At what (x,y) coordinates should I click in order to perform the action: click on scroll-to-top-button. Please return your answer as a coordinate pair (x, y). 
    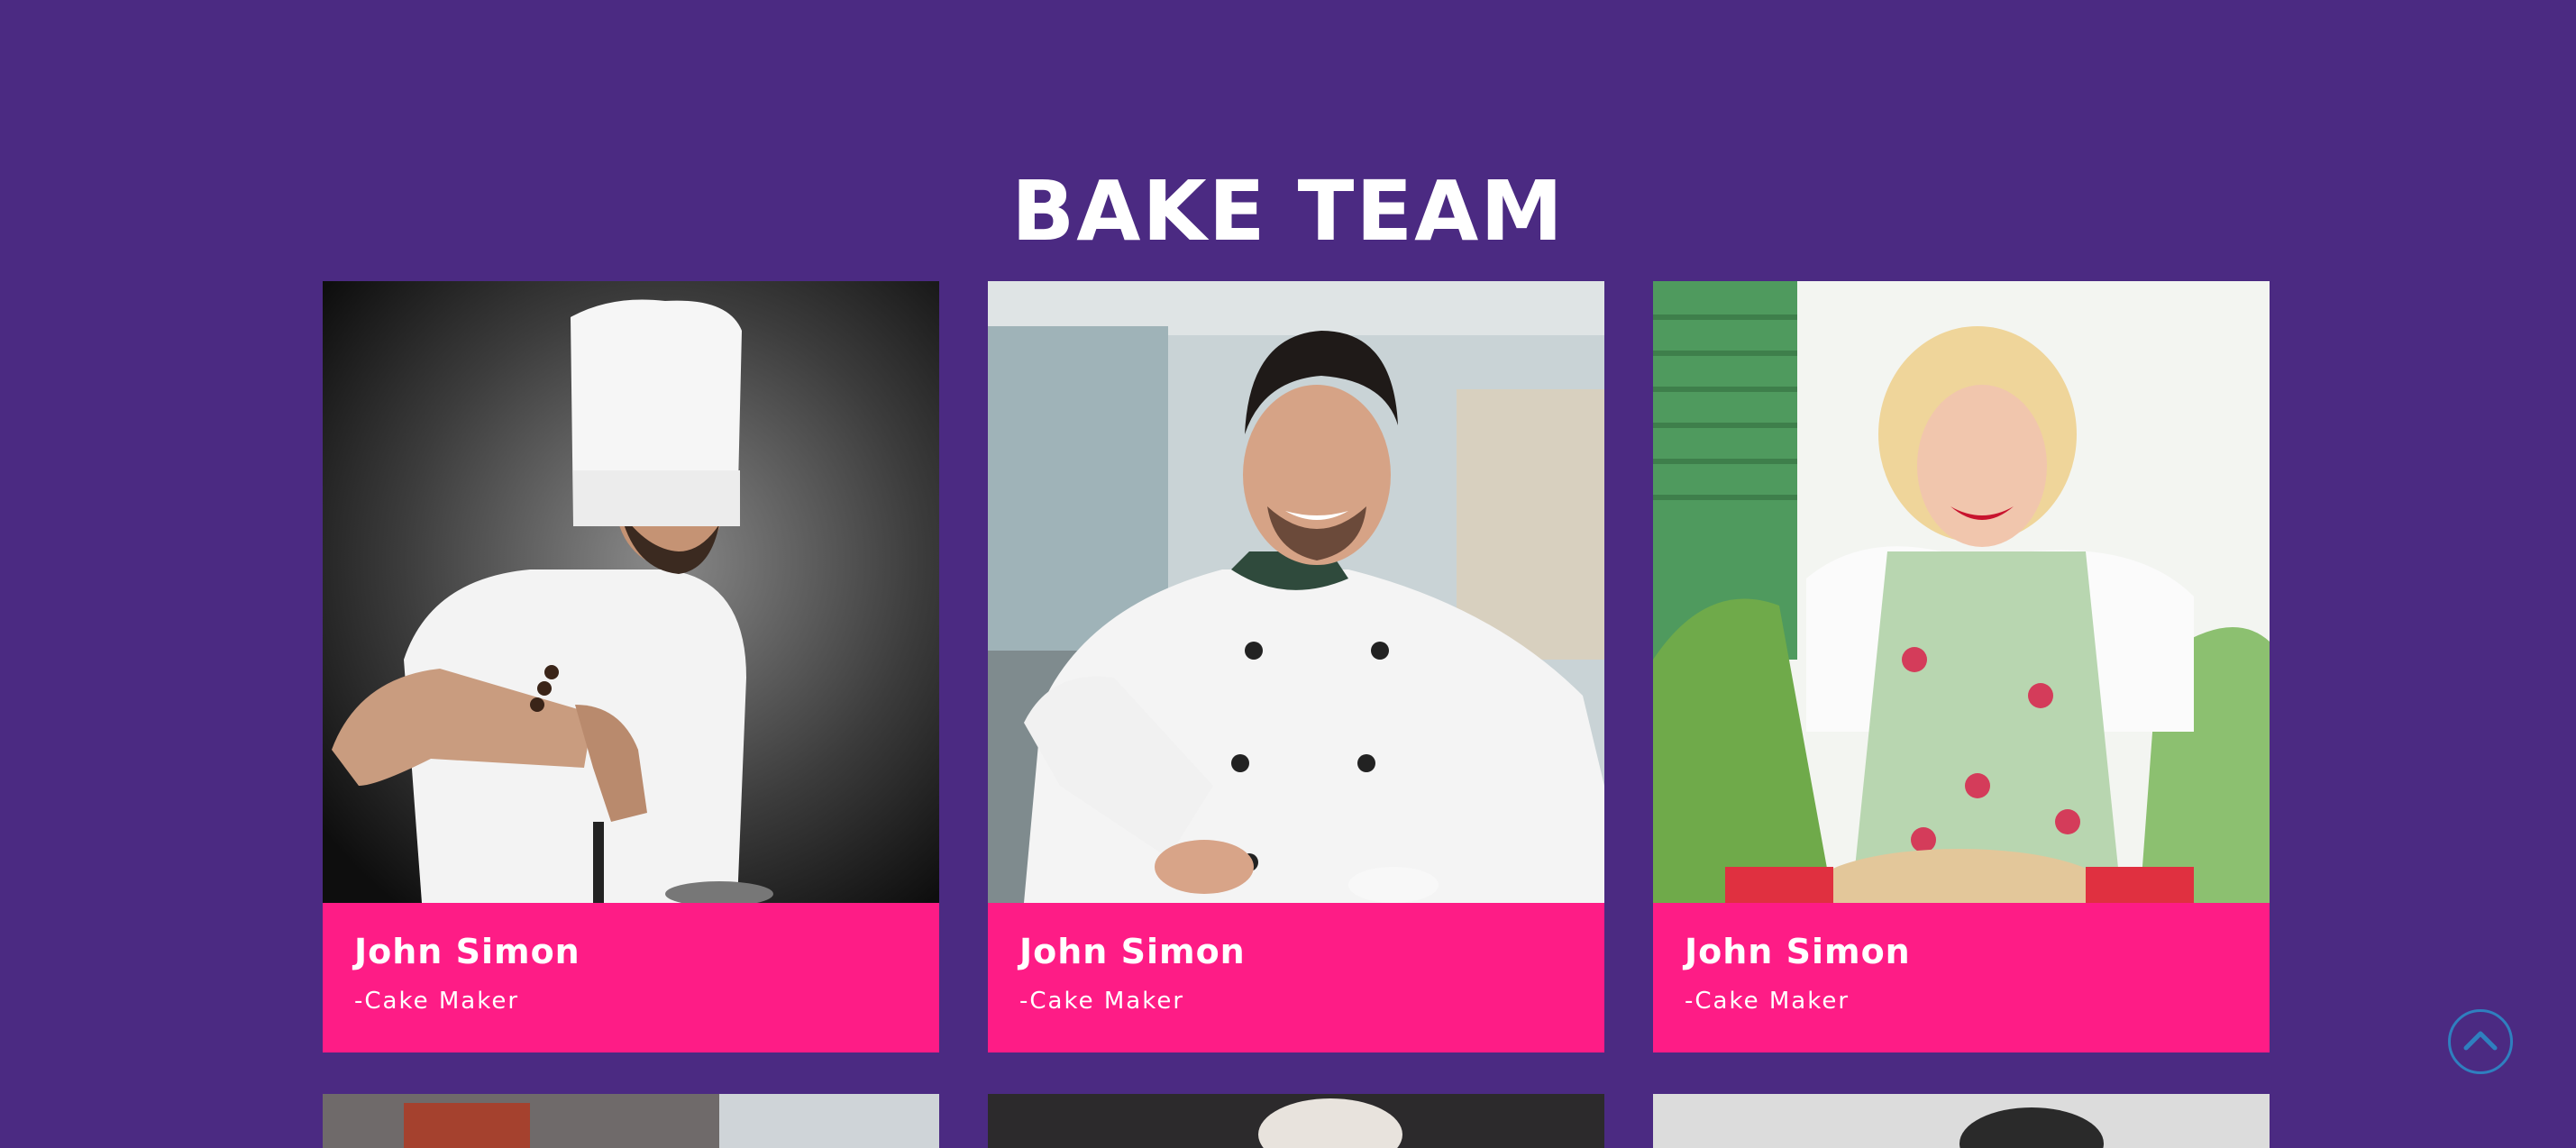
    Looking at the image, I should click on (2480, 1042).